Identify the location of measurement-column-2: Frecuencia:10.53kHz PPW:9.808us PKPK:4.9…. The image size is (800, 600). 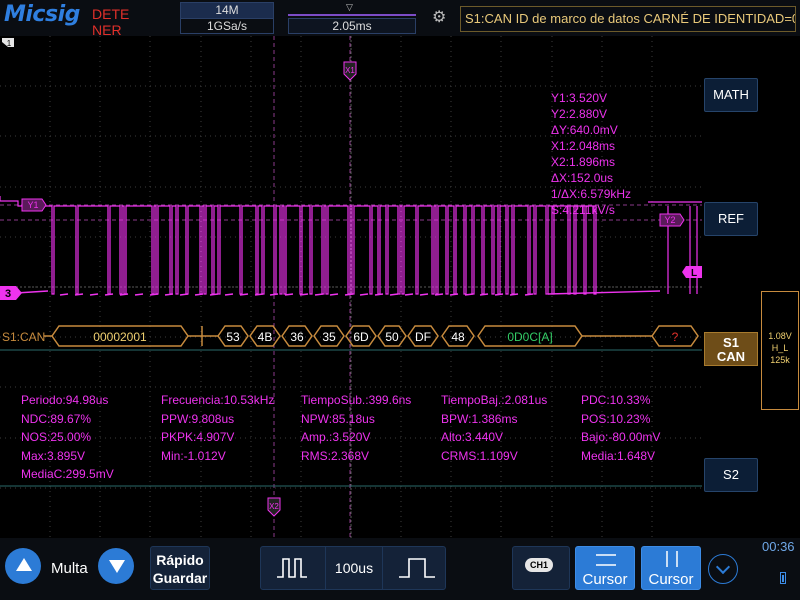
(217, 428).